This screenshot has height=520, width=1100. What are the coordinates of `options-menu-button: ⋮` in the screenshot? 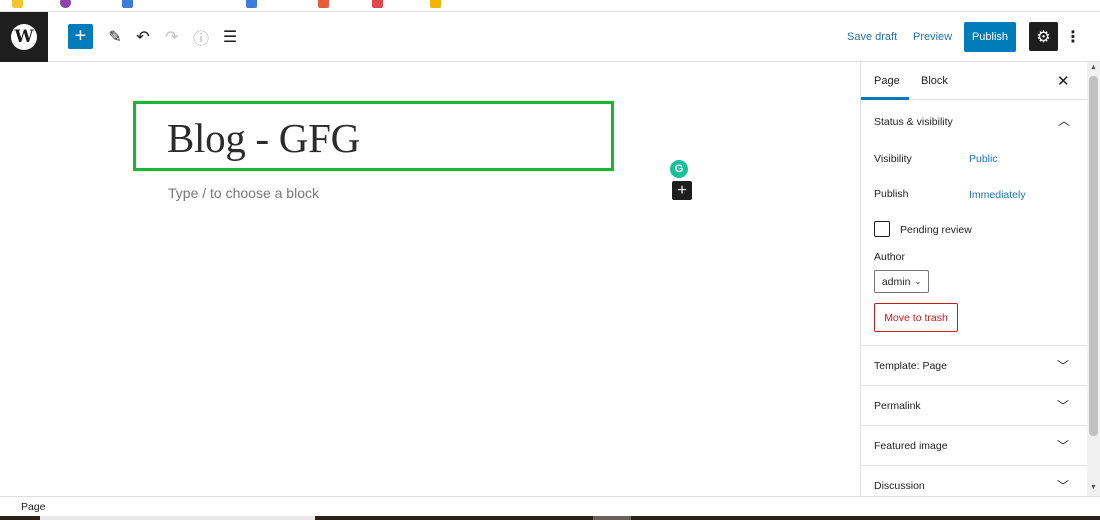 It's located at (1073, 37).